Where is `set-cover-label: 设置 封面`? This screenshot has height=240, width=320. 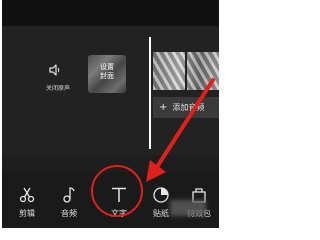
set-cover-label: 设置 封面 is located at coordinates (107, 72).